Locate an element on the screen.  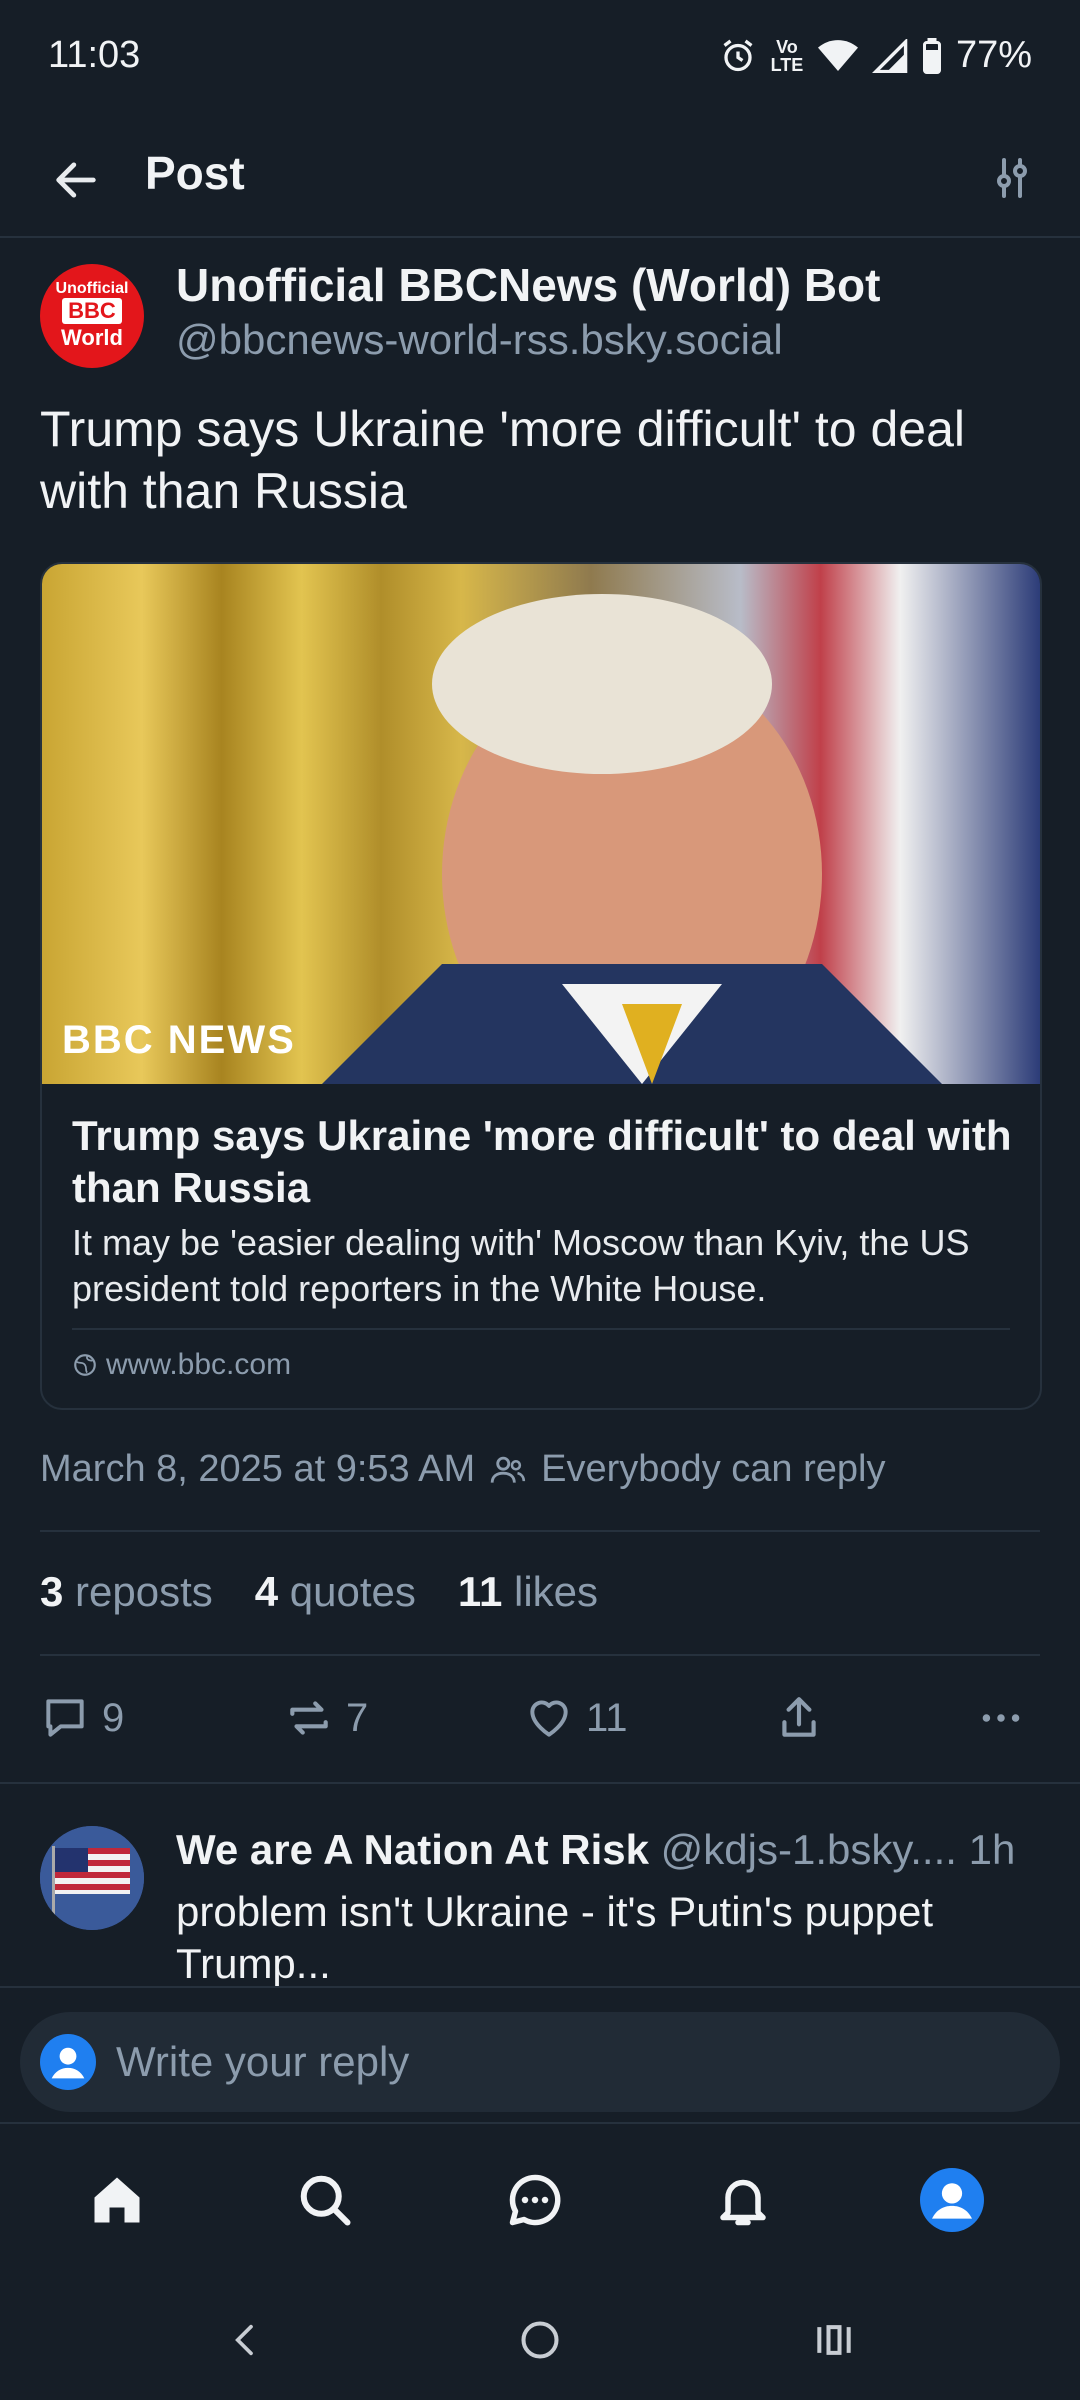
person-icon is located at coordinates (68, 2063).